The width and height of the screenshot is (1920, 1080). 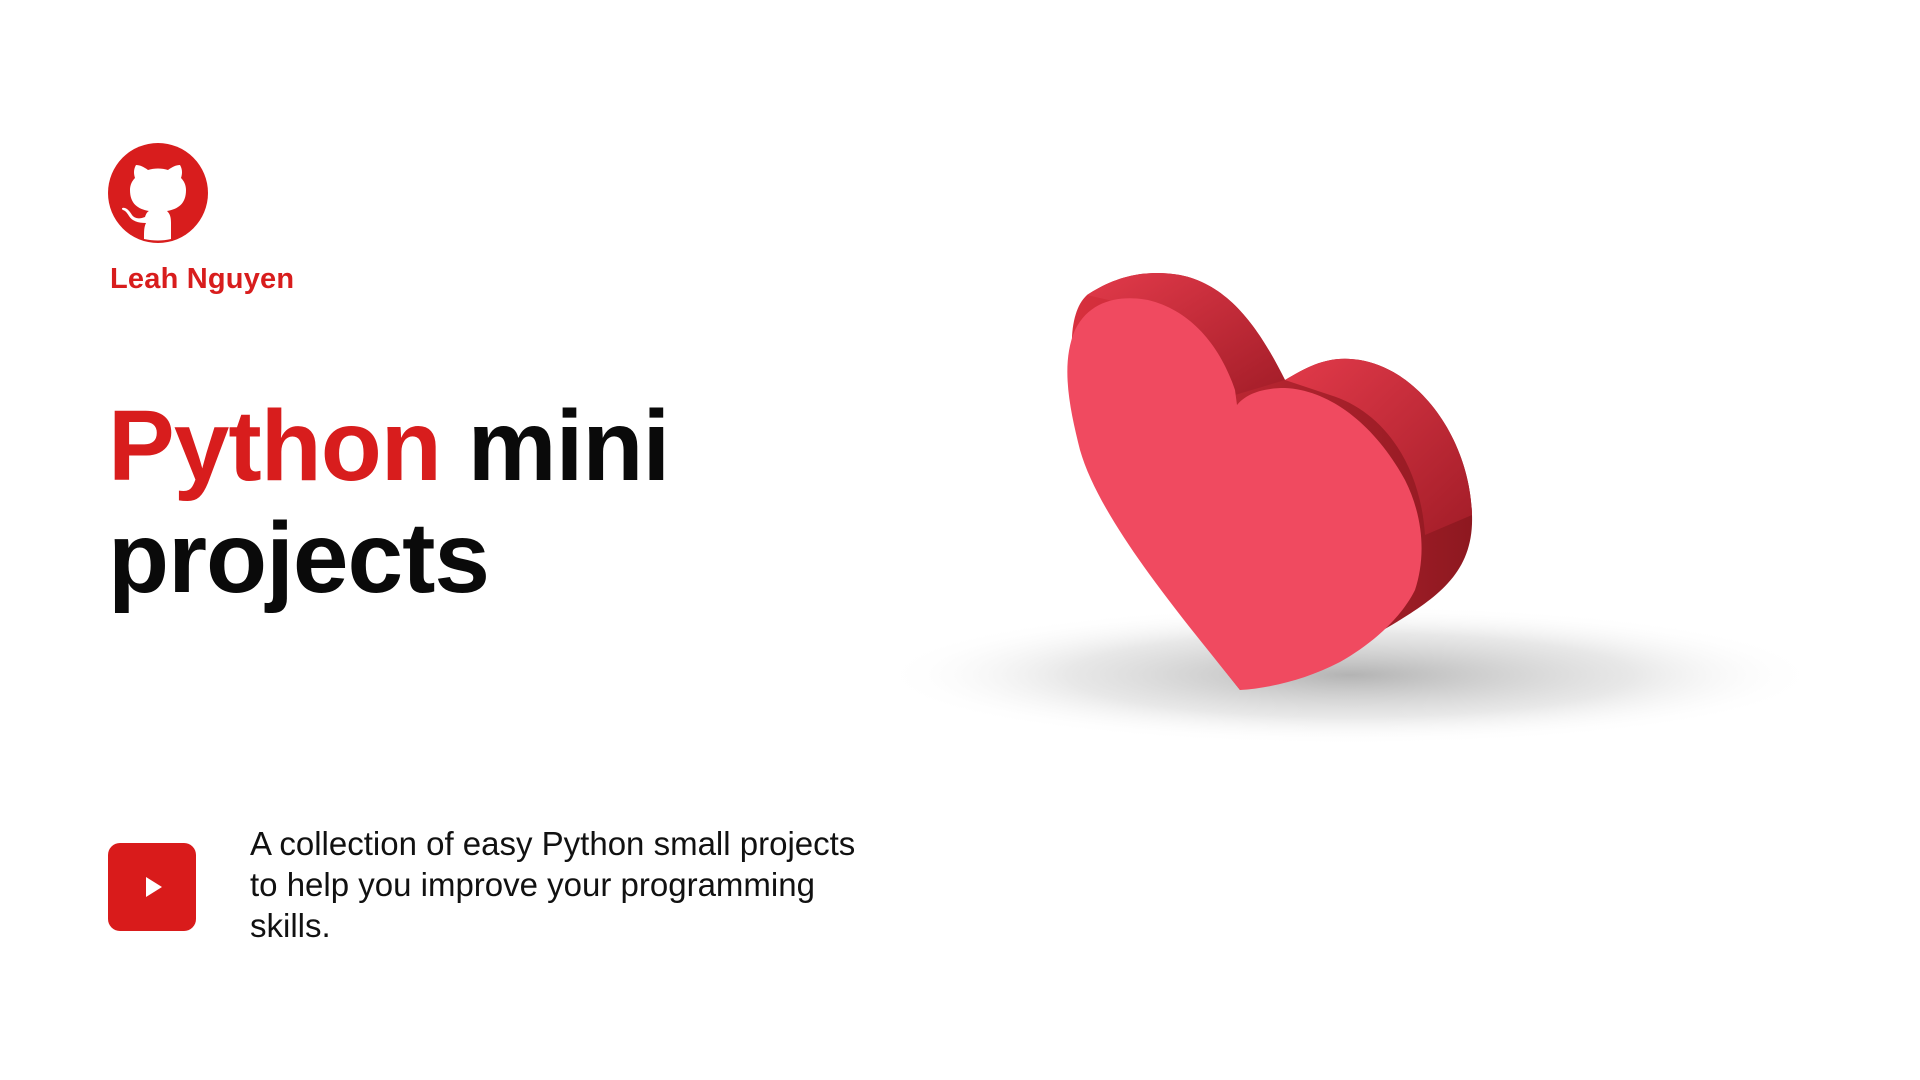 I want to click on youtube-play-button, so click(x=152, y=887).